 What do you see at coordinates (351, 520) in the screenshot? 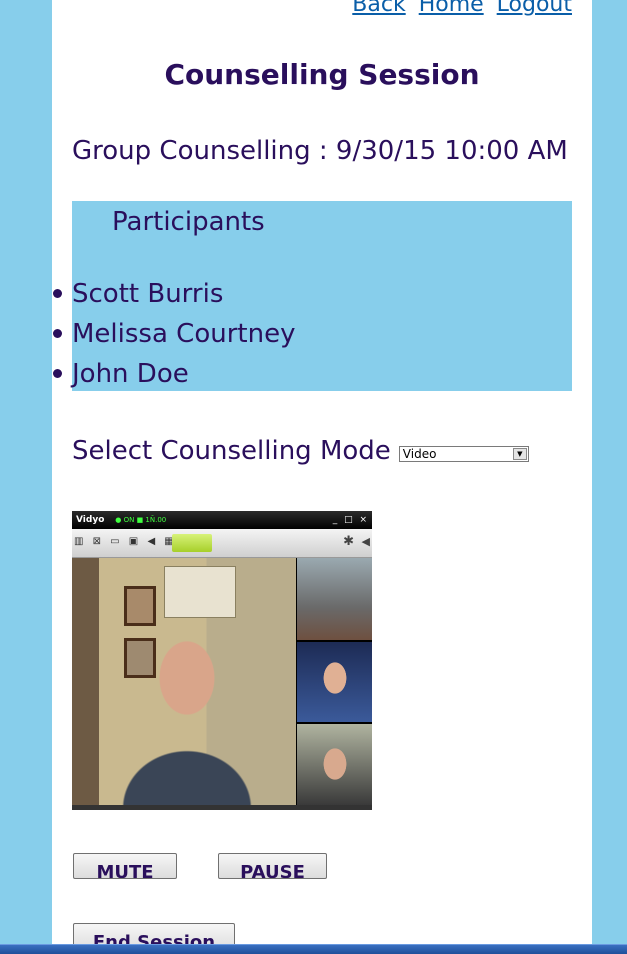
I see `window-controls-icon: _ □ ×` at bounding box center [351, 520].